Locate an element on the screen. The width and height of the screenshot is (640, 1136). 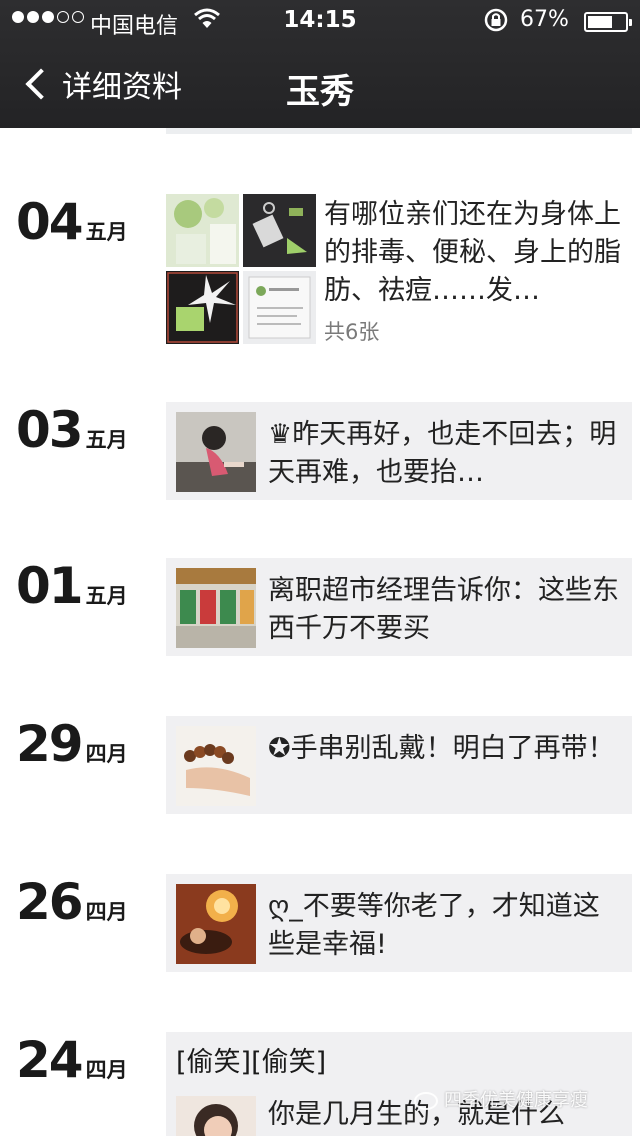
timeline-entry: 29 四月 ✪手串别乱戴！明白了再带！ is located at coordinates (320, 766).